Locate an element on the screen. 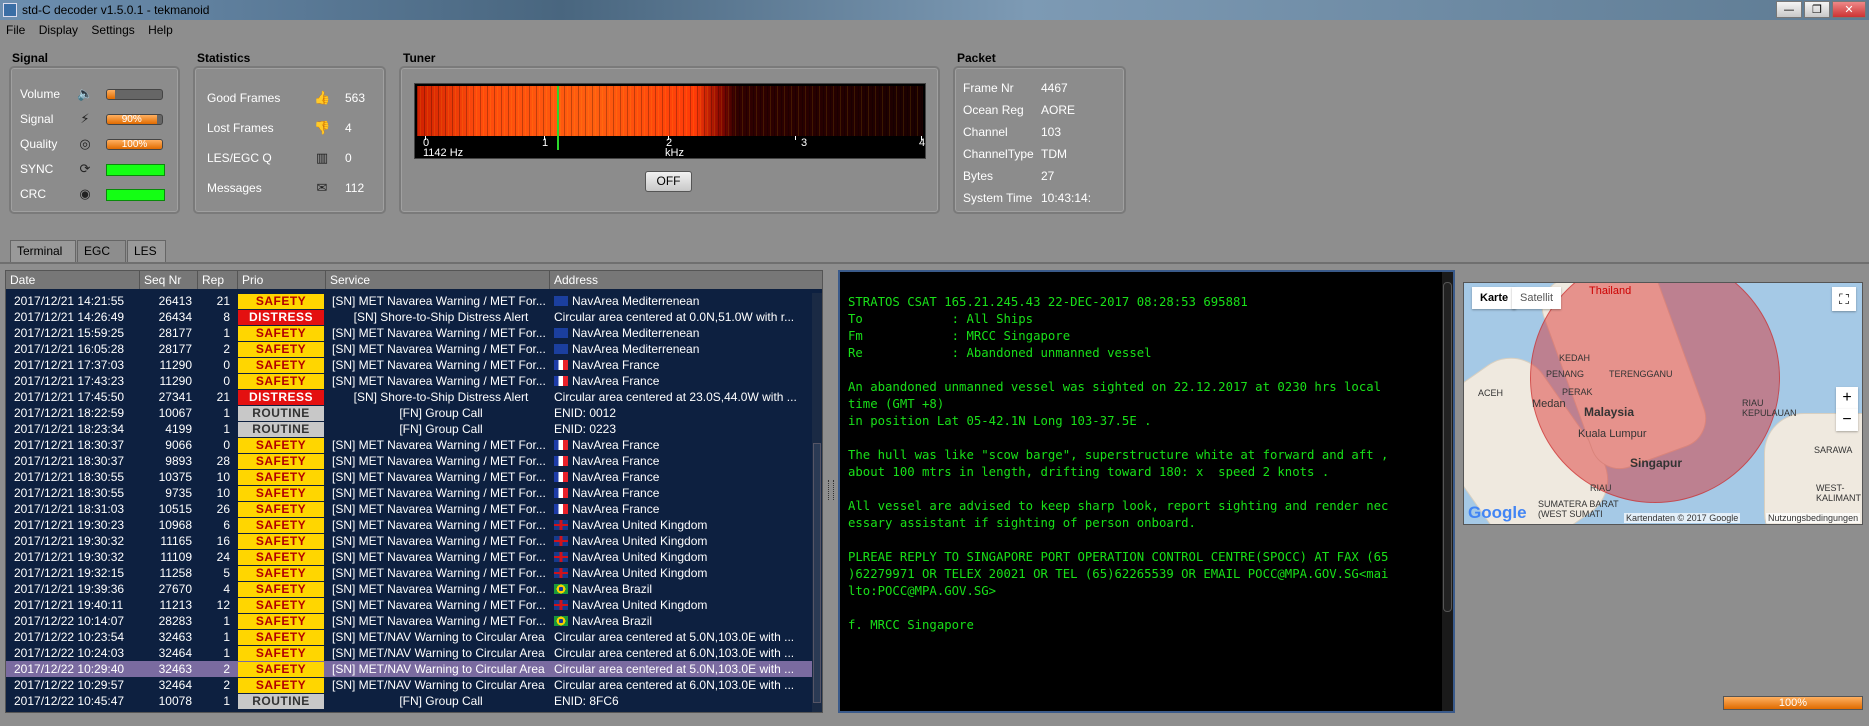 The height and width of the screenshot is (726, 1869). map-terms-link: Nutzungsbedingungen is located at coordinates (1813, 518).